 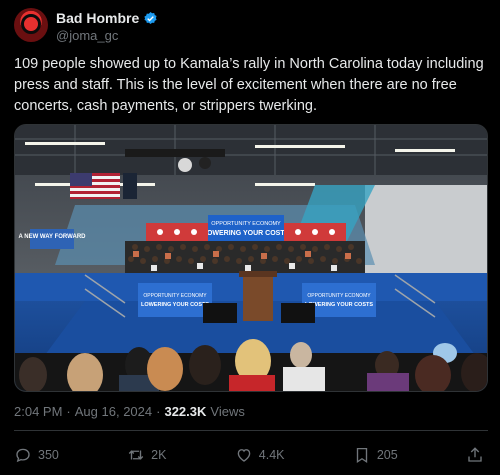 What do you see at coordinates (36, 455) in the screenshot?
I see `reply-button: 350` at bounding box center [36, 455].